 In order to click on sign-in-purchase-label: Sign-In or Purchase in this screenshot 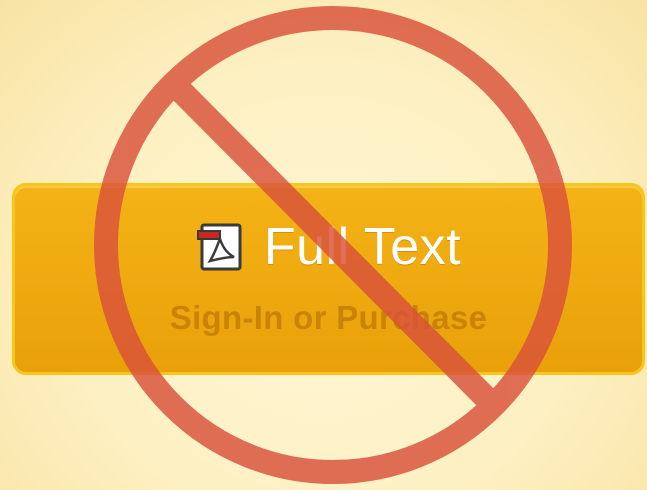, I will do `click(328, 317)`.